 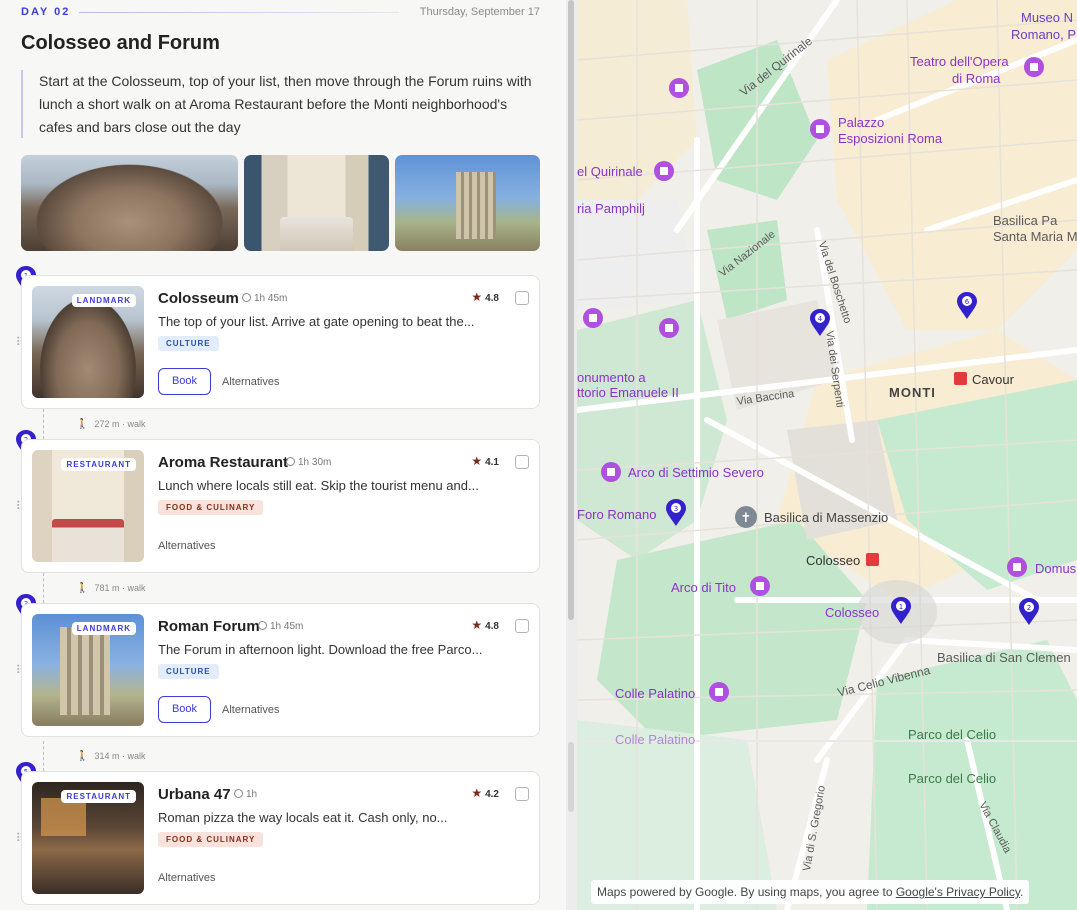 I want to click on stop-title: Colosseum, so click(x=198, y=298).